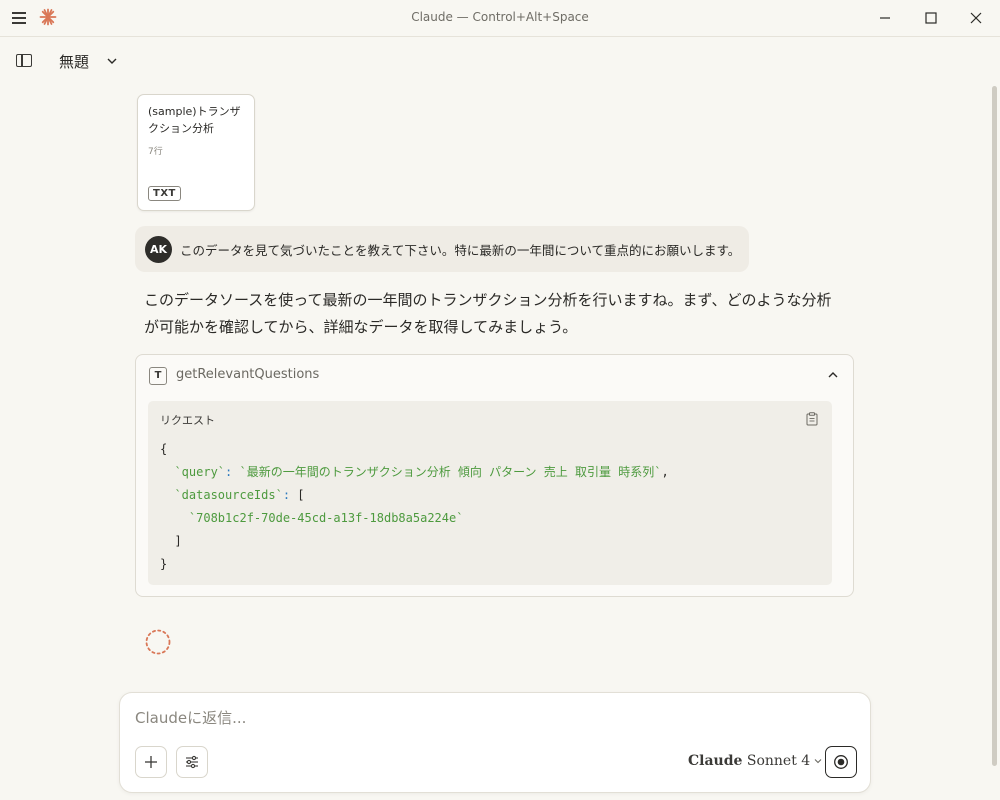 The height and width of the screenshot is (800, 1000). I want to click on composer: Claude Sonnet 4, so click(495, 742).